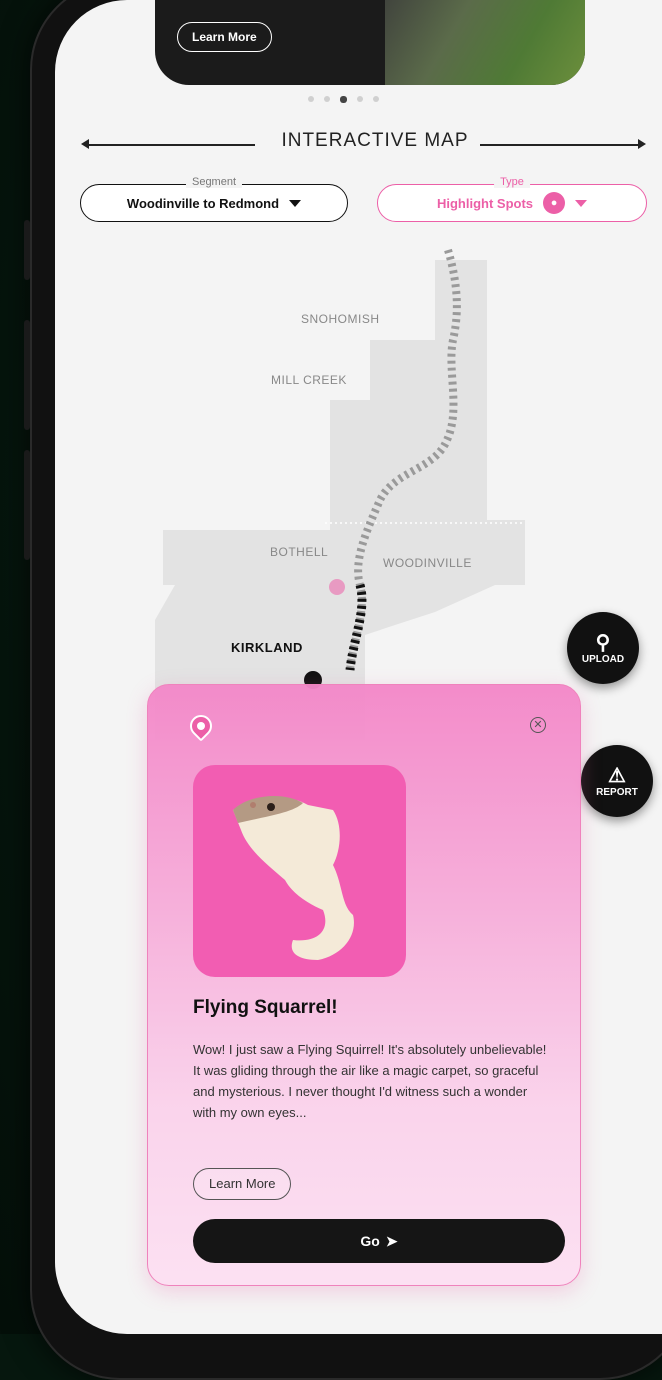  I want to click on map-label-mill-creek: MILL CREEK, so click(309, 380).